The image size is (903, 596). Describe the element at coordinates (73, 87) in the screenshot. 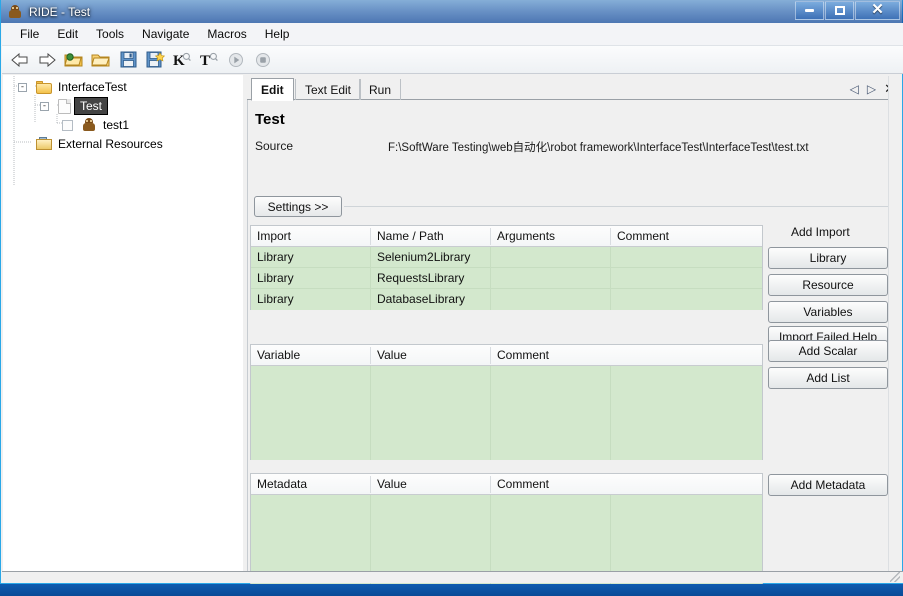

I see `tree-node-interfacetest: - InterfaceTest` at that location.